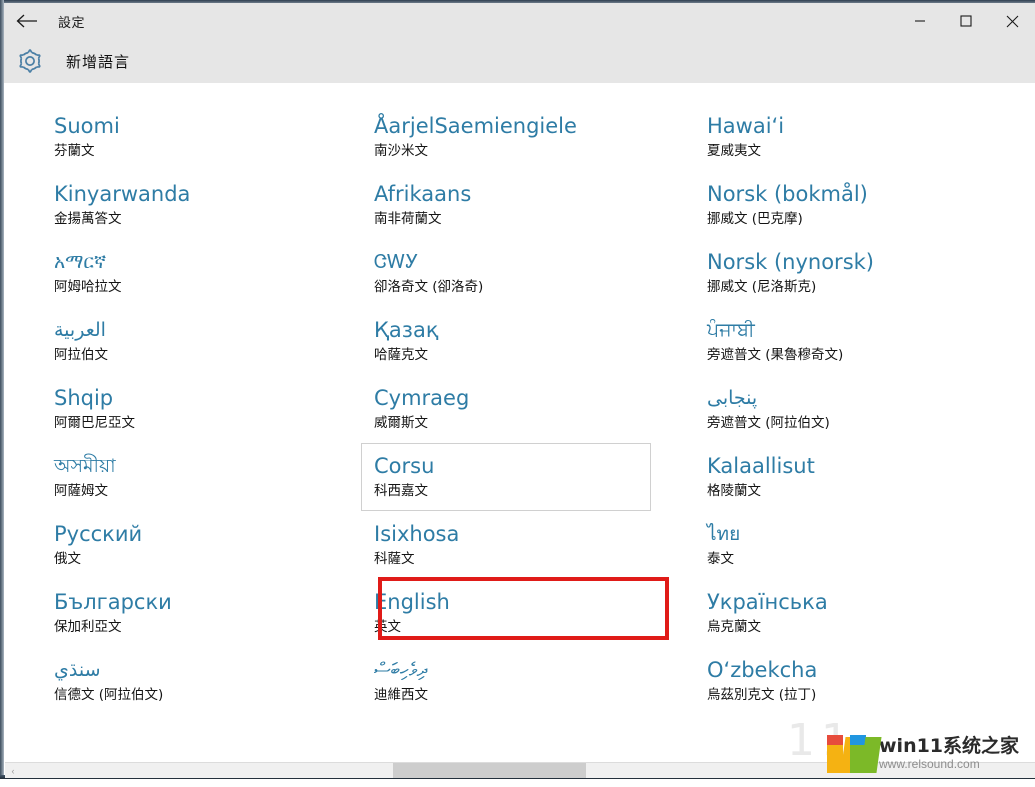 The height and width of the screenshot is (787, 1035). What do you see at coordinates (197, 545) in the screenshot?
I see `language-item: Русский 俄文` at bounding box center [197, 545].